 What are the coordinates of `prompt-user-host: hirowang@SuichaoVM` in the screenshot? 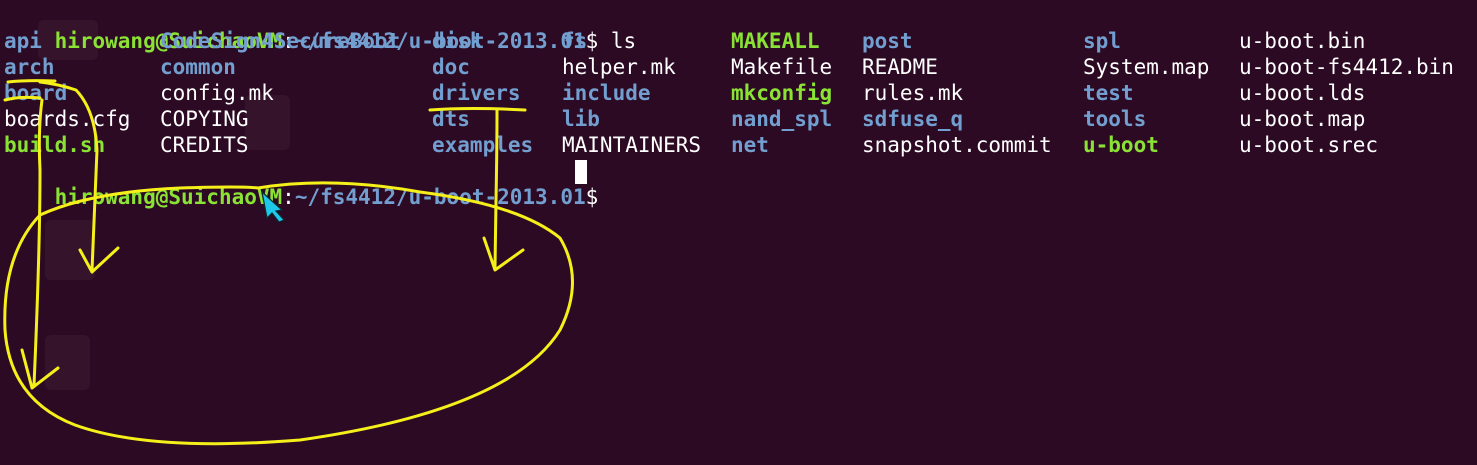 It's located at (168, 197).